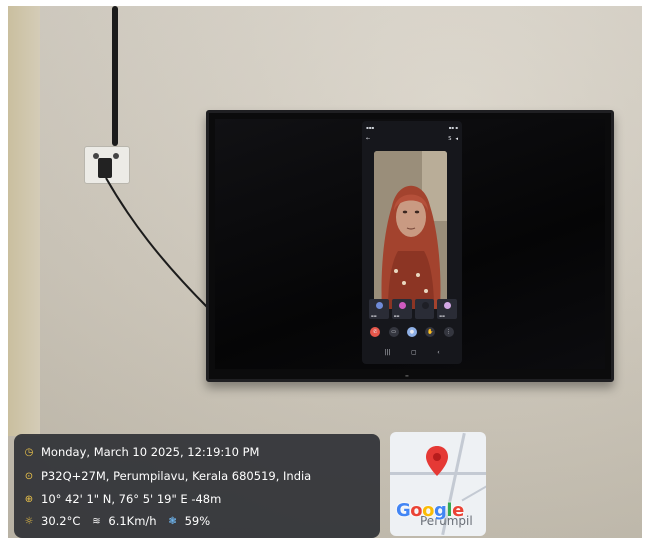  What do you see at coordinates (438, 484) in the screenshot?
I see `map-thumbnail: Perumpil Google` at bounding box center [438, 484].